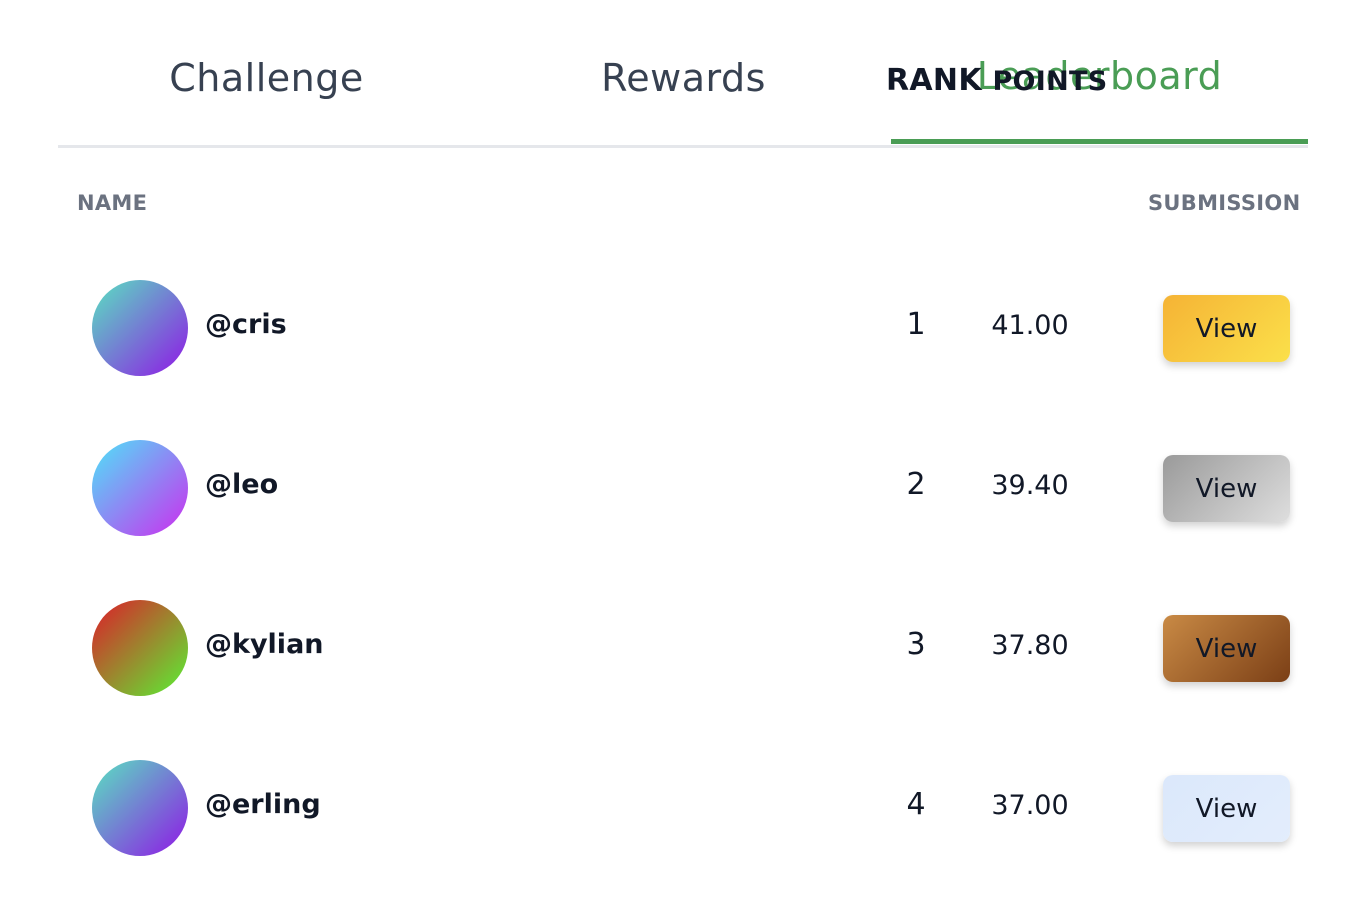 The height and width of the screenshot is (916, 1356). What do you see at coordinates (242, 484) in the screenshot?
I see `username: @leo` at bounding box center [242, 484].